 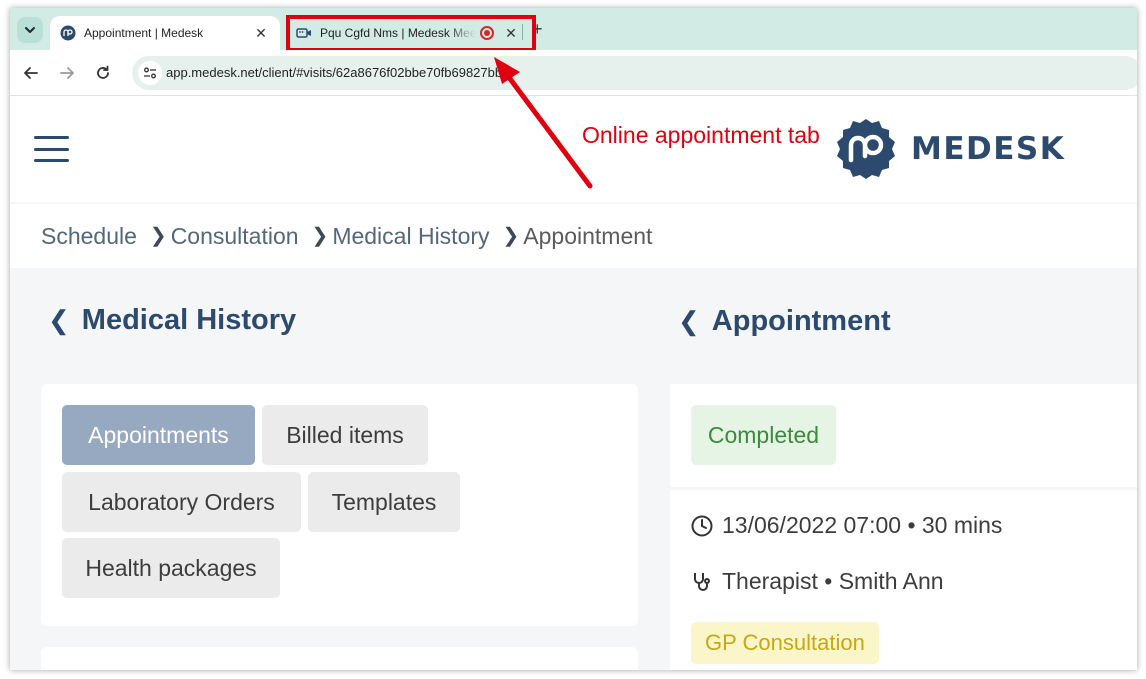 I want to click on appointment-datetime: 13/06/2022 07:00 • 30 mins, so click(x=846, y=525).